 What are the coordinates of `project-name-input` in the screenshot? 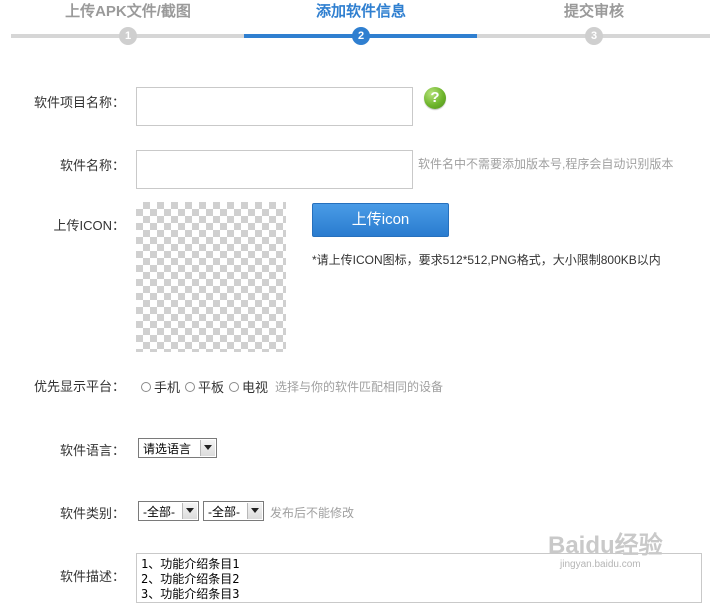 It's located at (274, 106).